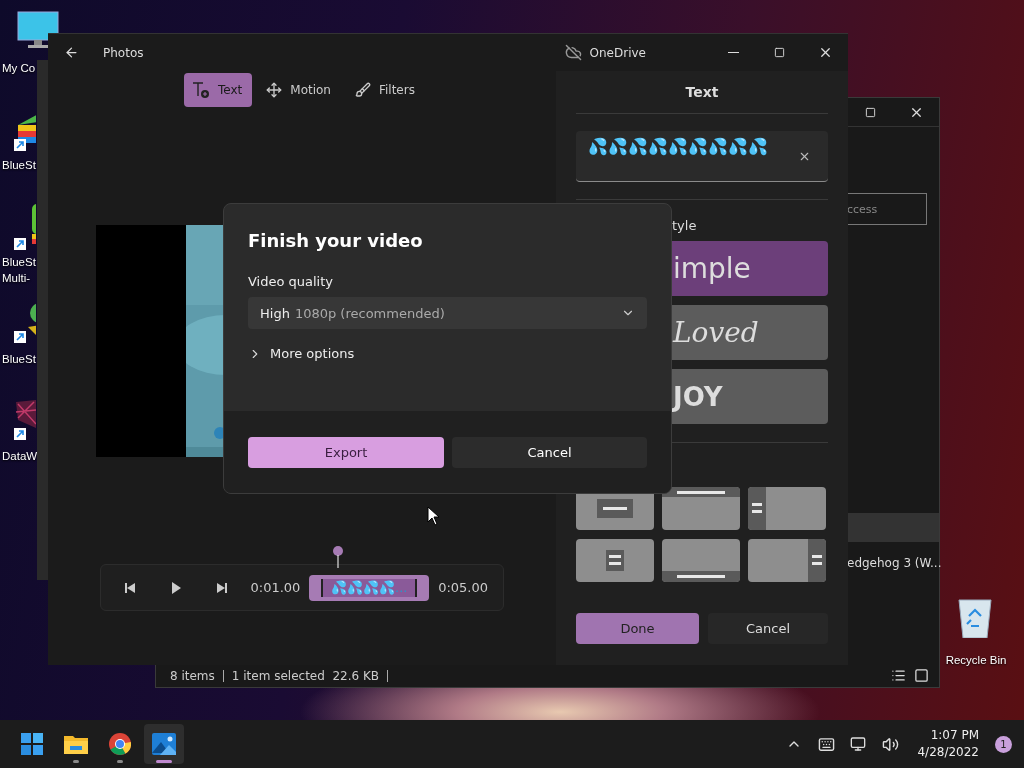 This screenshot has height=768, width=1024. I want to click on cloud-off-icon, so click(573, 52).